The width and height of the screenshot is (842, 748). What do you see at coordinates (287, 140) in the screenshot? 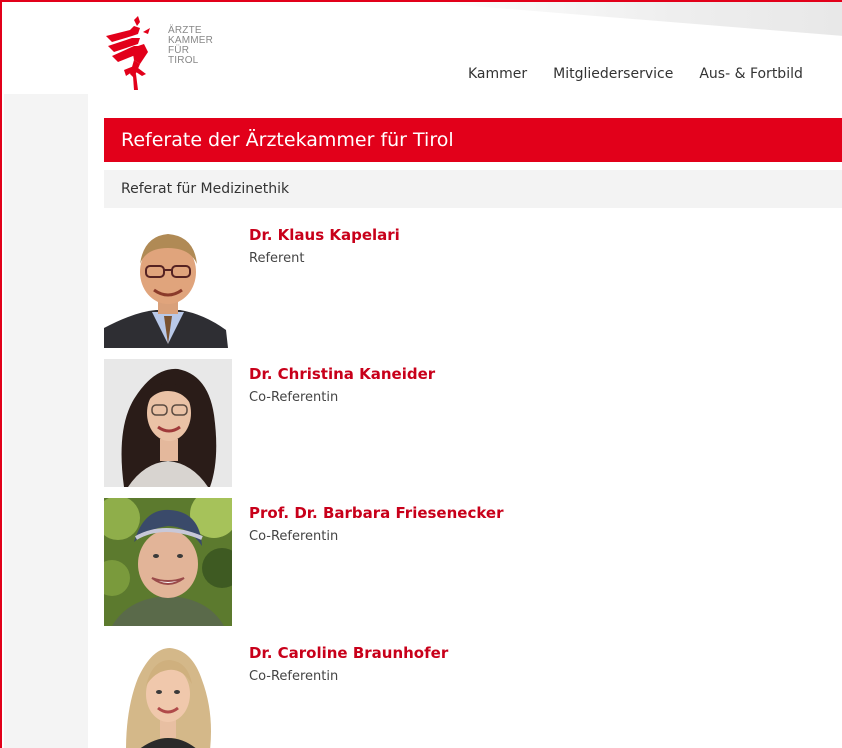
I see `page-title: Referate der Ärztekammer für Tirol` at bounding box center [287, 140].